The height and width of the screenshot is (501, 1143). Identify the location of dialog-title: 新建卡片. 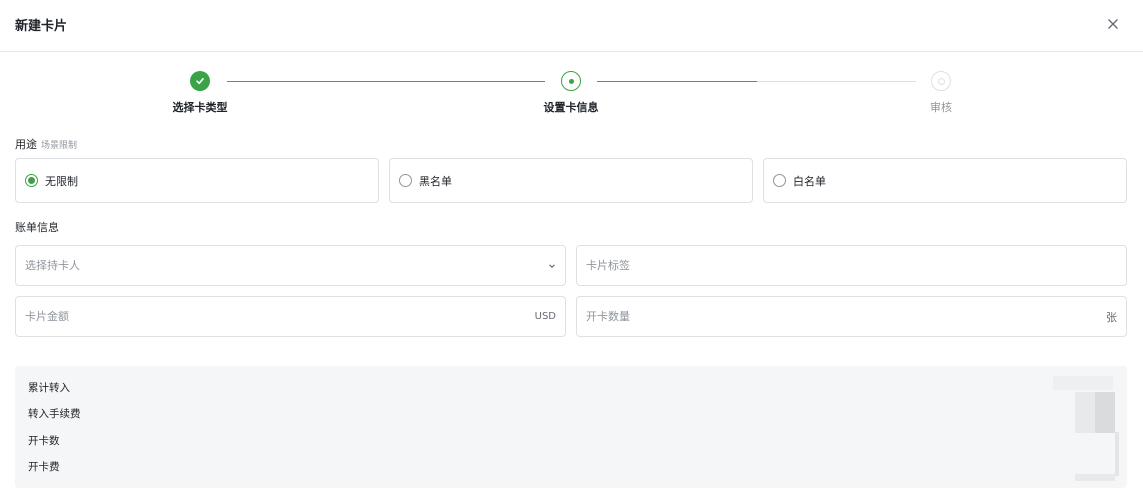
(41, 26).